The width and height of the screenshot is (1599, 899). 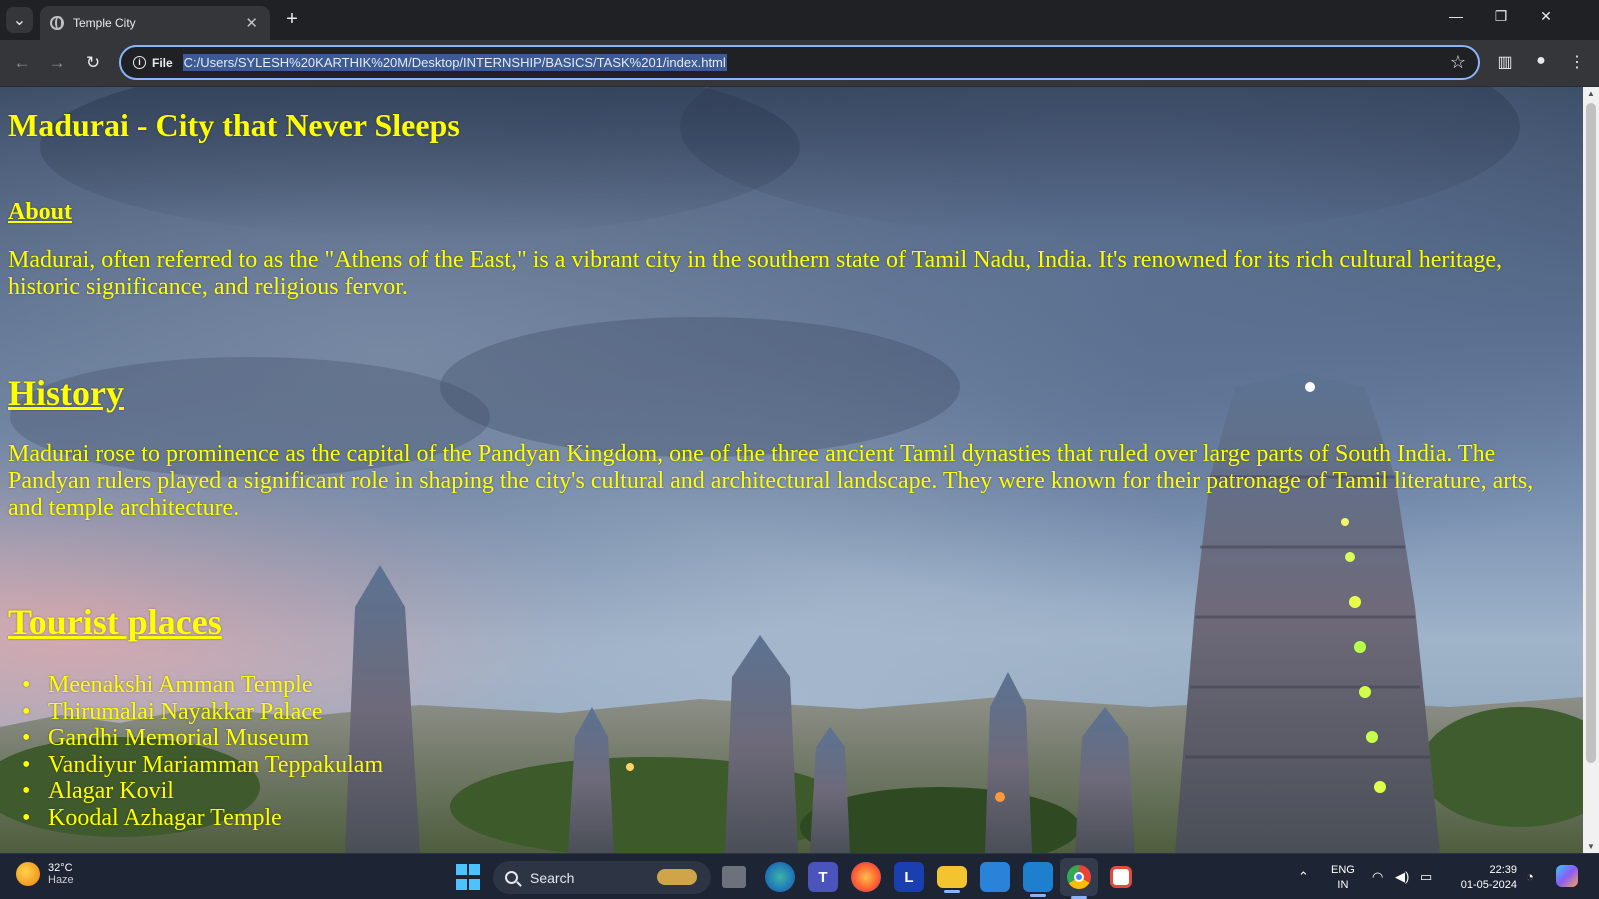 What do you see at coordinates (45, 874) in the screenshot?
I see `weather-widget: 32°C Haze` at bounding box center [45, 874].